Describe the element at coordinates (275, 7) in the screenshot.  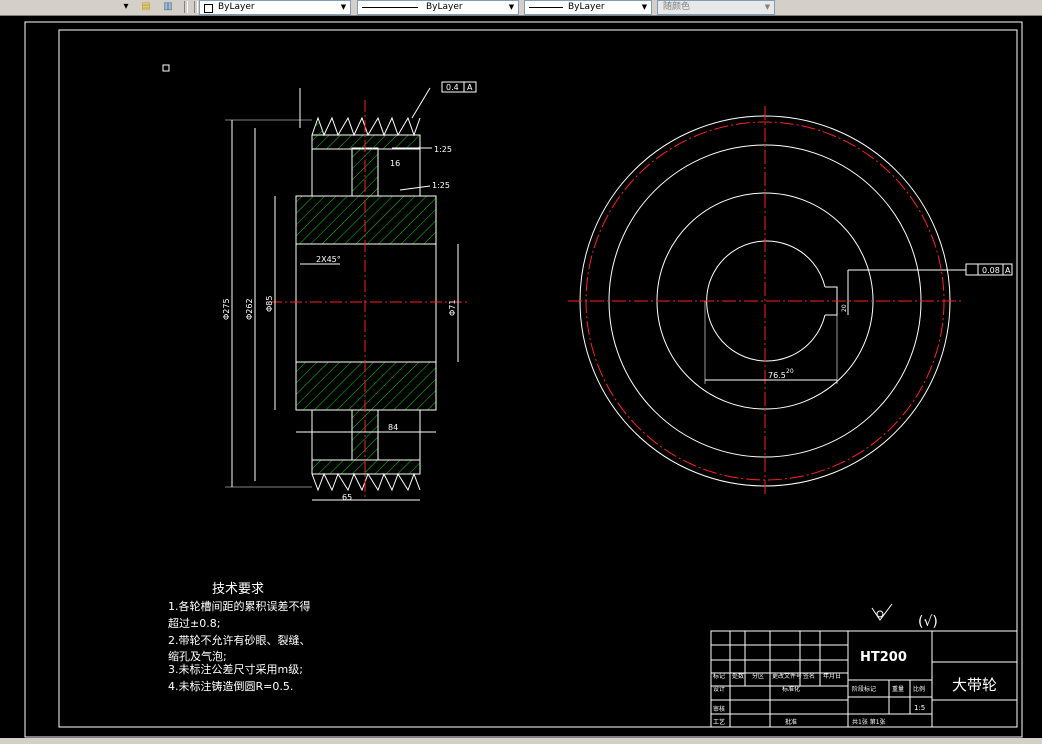
I see `color-control: ByLayer ▼` at that location.